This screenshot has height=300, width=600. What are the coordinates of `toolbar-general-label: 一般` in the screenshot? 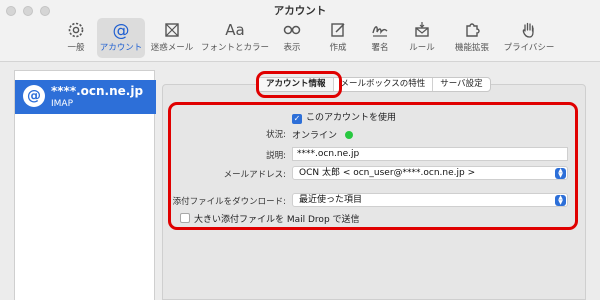 It's located at (76, 48).